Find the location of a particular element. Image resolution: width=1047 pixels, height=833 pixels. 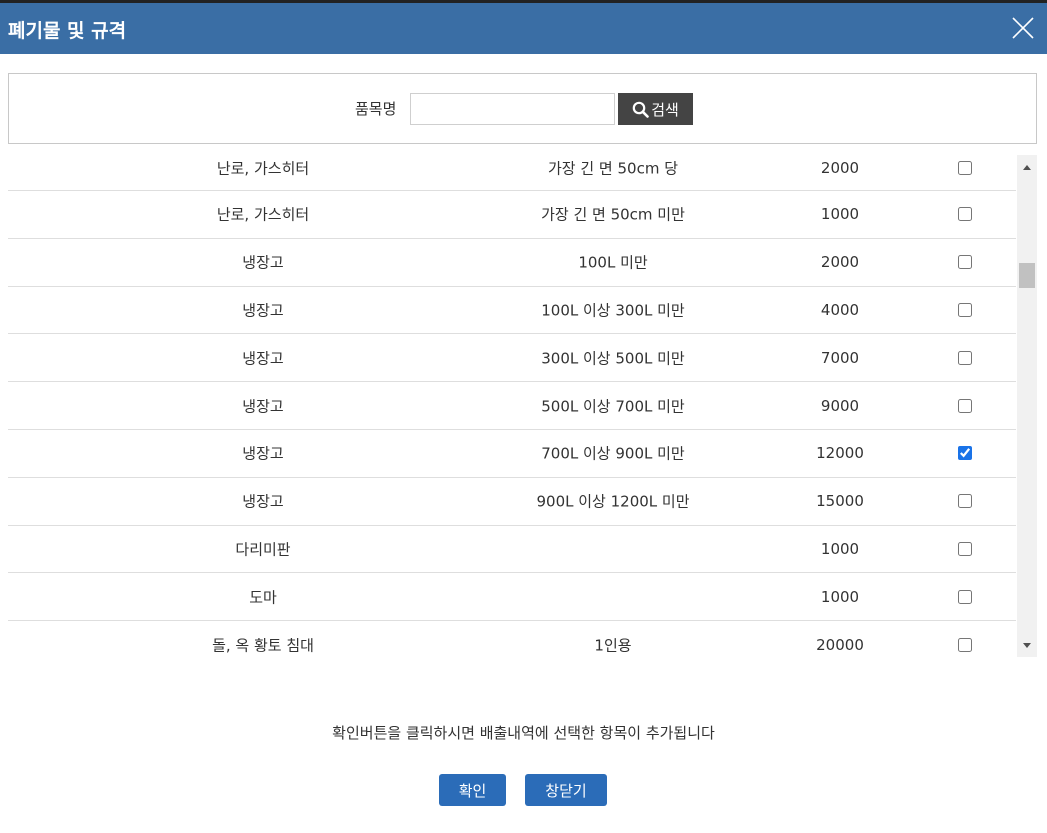

item-price: 12000 is located at coordinates (840, 453).